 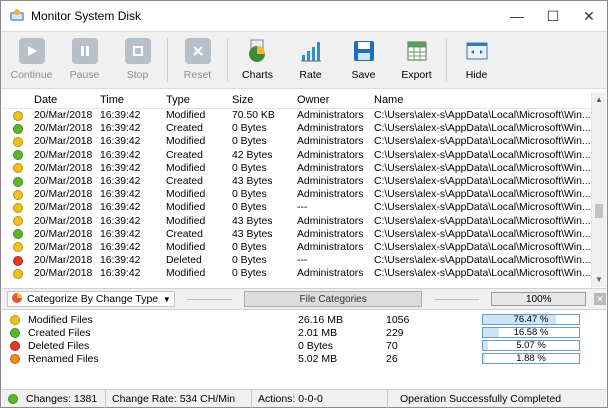 I want to click on category-size: 2.01 MB, so click(x=318, y=332).